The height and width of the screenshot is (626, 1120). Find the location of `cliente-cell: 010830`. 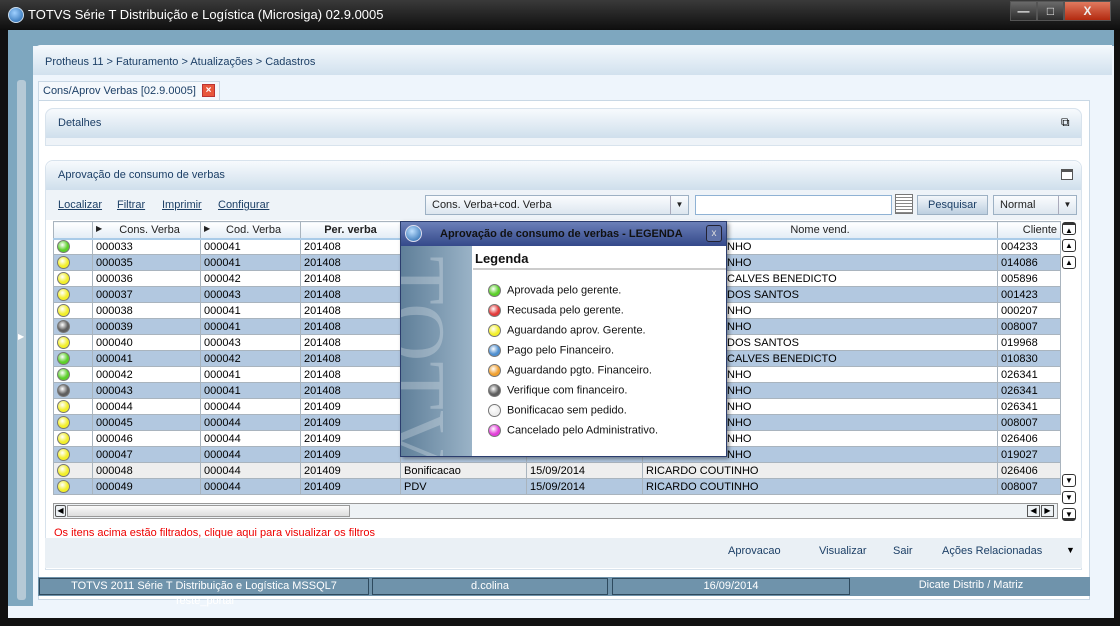

cliente-cell: 010830 is located at coordinates (1029, 358).